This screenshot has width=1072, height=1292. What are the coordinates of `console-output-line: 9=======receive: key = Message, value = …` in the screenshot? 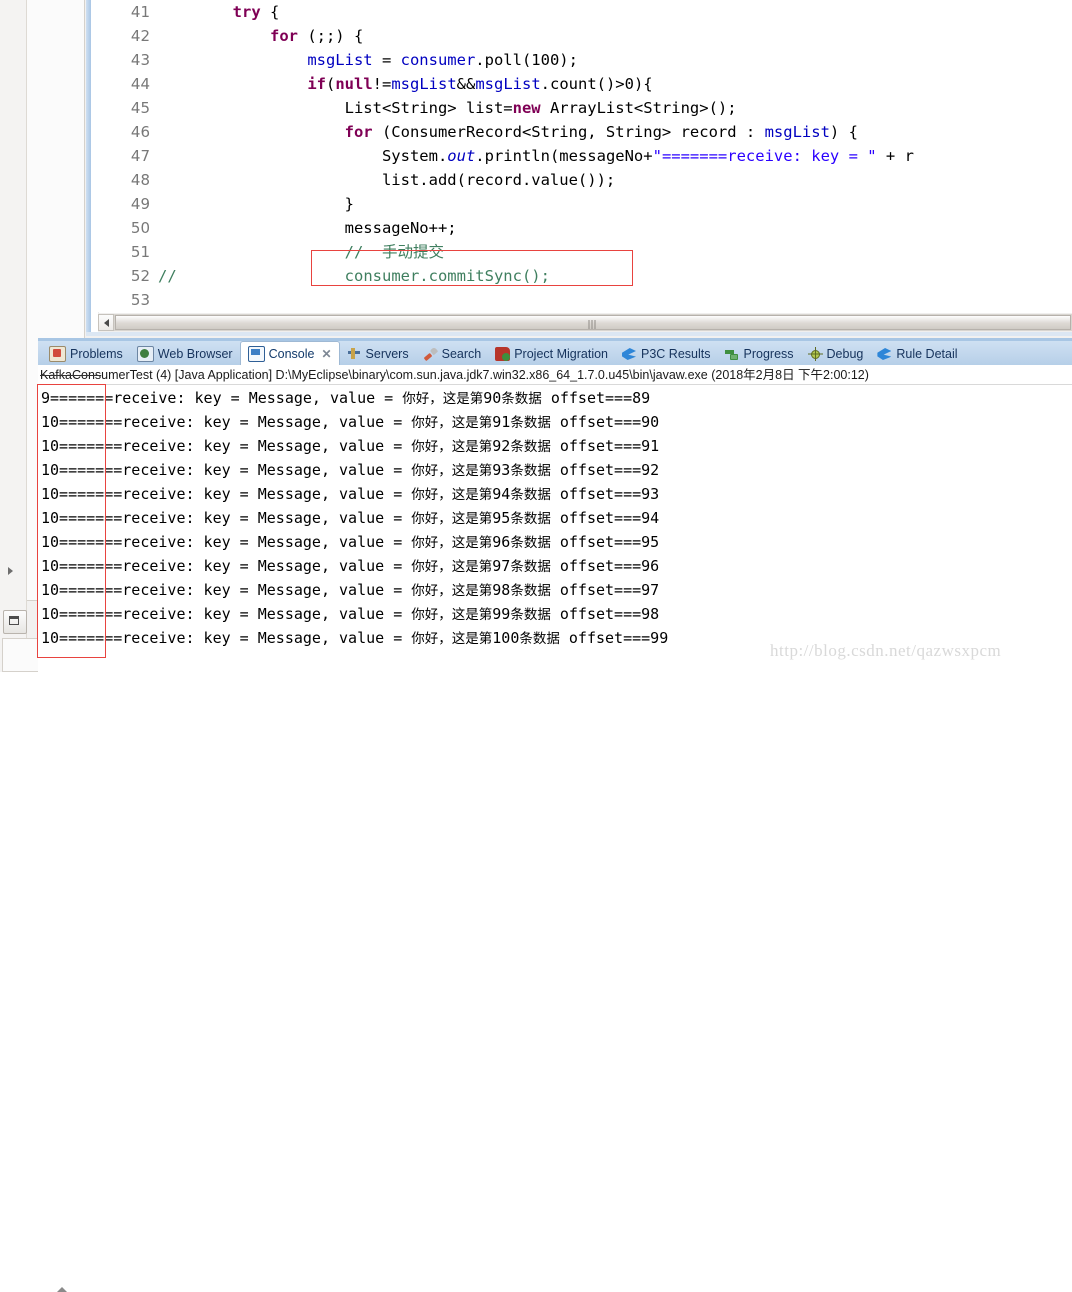 It's located at (556, 398).